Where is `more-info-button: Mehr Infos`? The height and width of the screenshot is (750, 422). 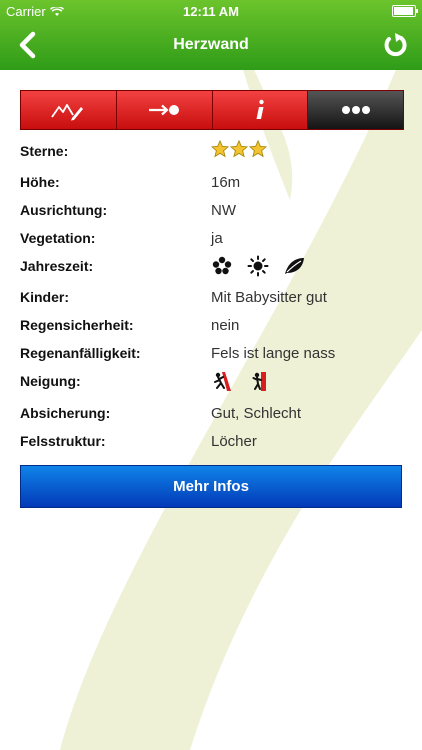
more-info-button: Mehr Infos is located at coordinates (211, 486).